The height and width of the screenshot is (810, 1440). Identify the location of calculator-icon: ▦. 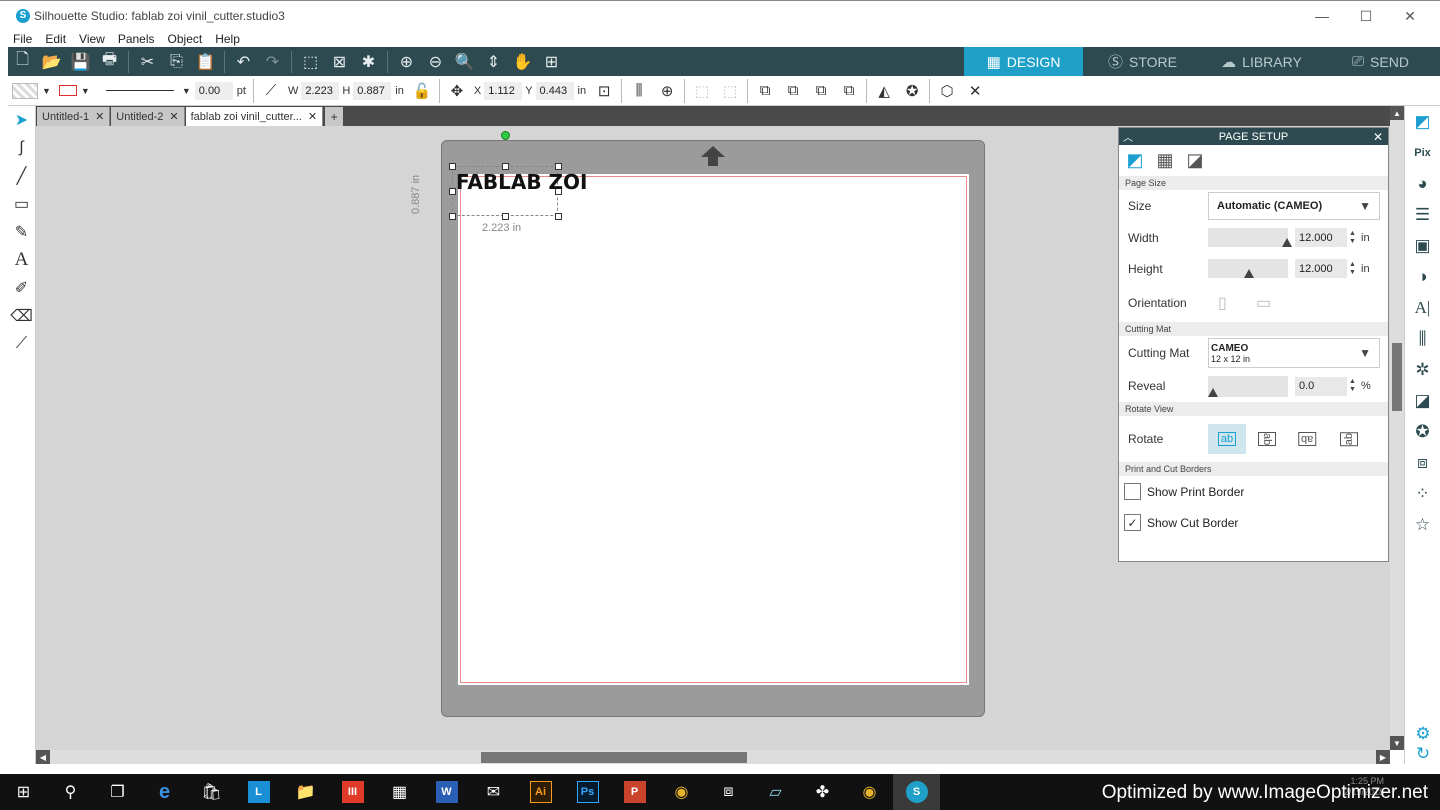
(399, 792).